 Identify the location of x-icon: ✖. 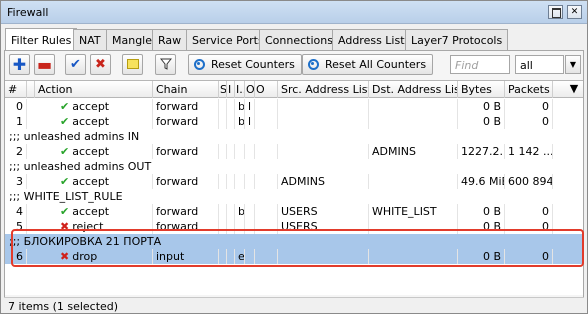
(100, 64).